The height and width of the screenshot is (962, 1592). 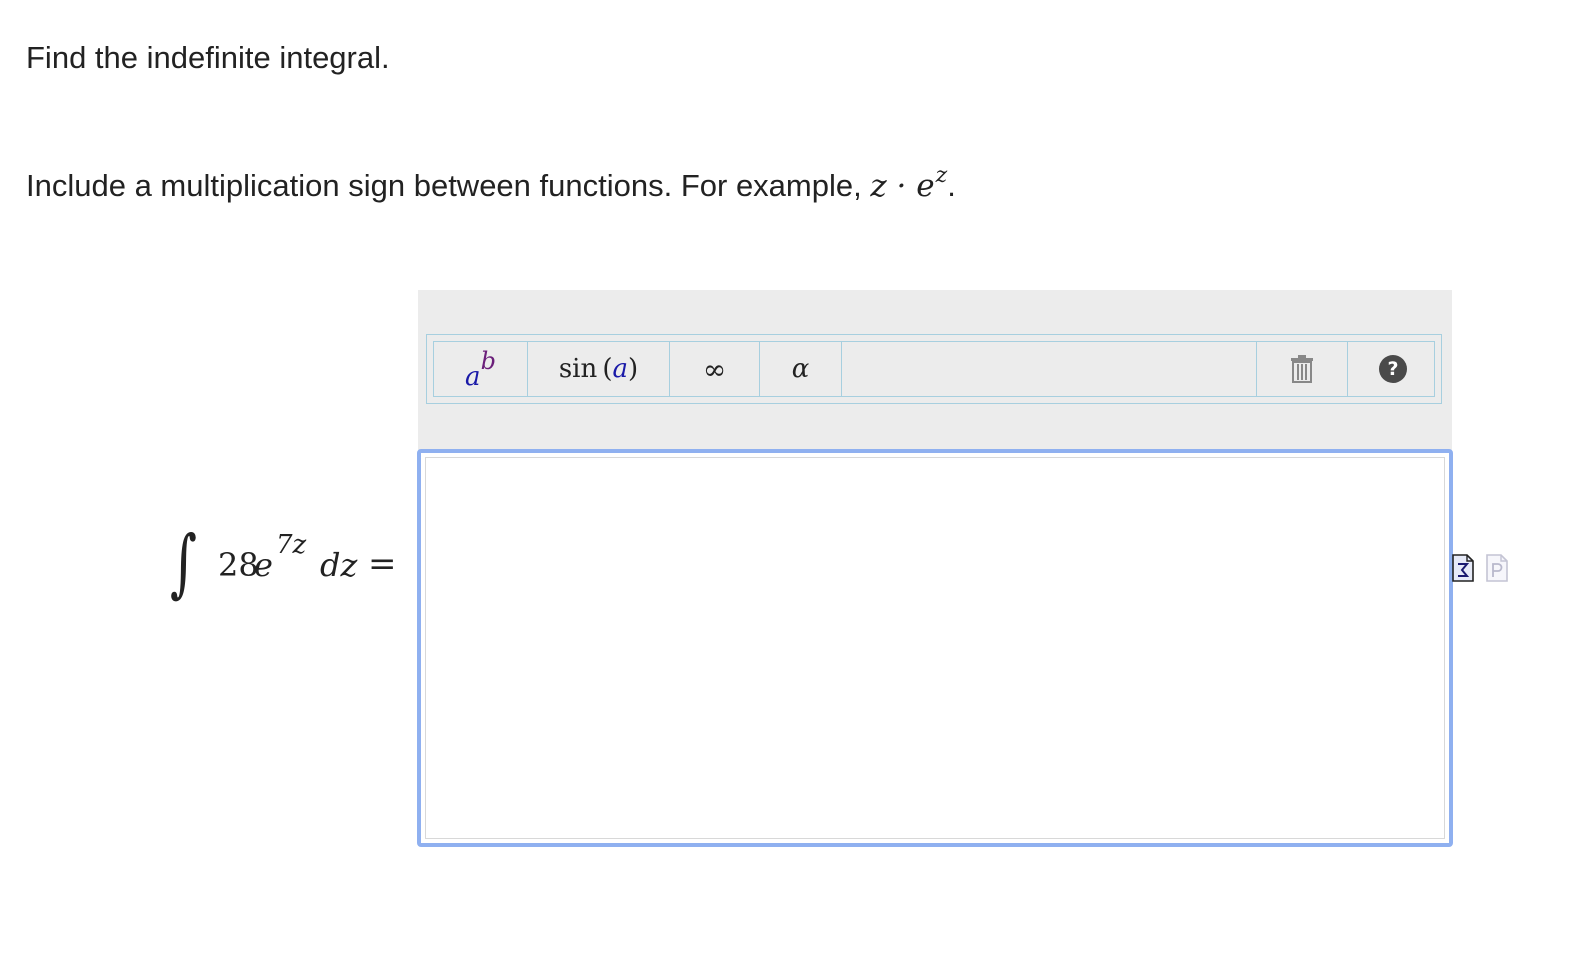 I want to click on hint-example-base: z · e, so click(x=902, y=186).